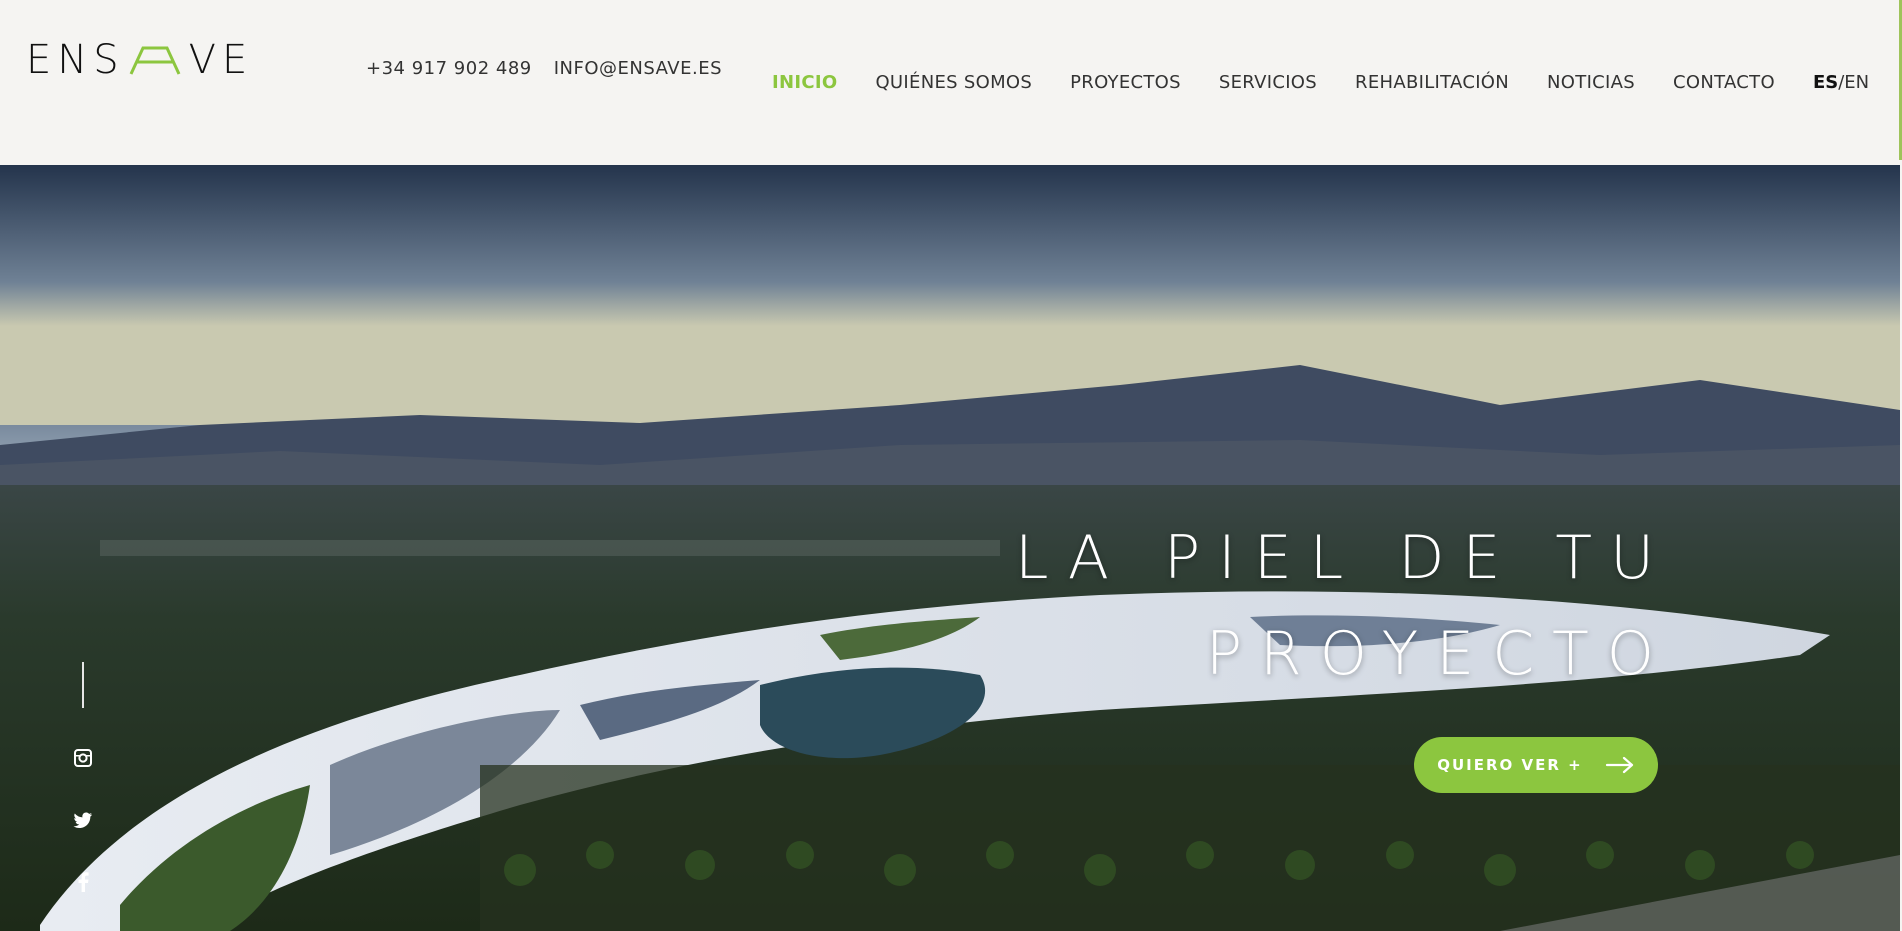  Describe the element at coordinates (1841, 82) in the screenshot. I see `language-switcher: ES/EN` at that location.